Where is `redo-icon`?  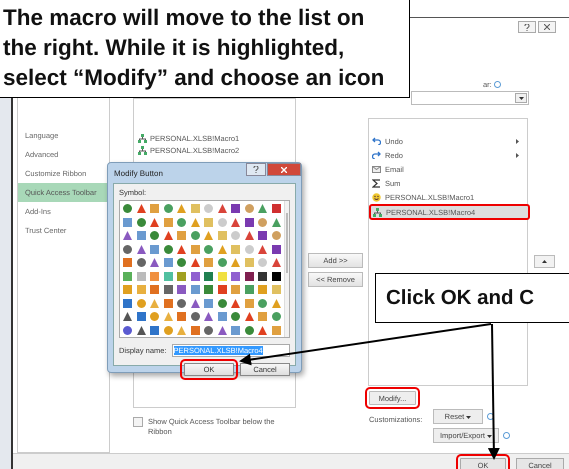
redo-icon is located at coordinates (376, 155).